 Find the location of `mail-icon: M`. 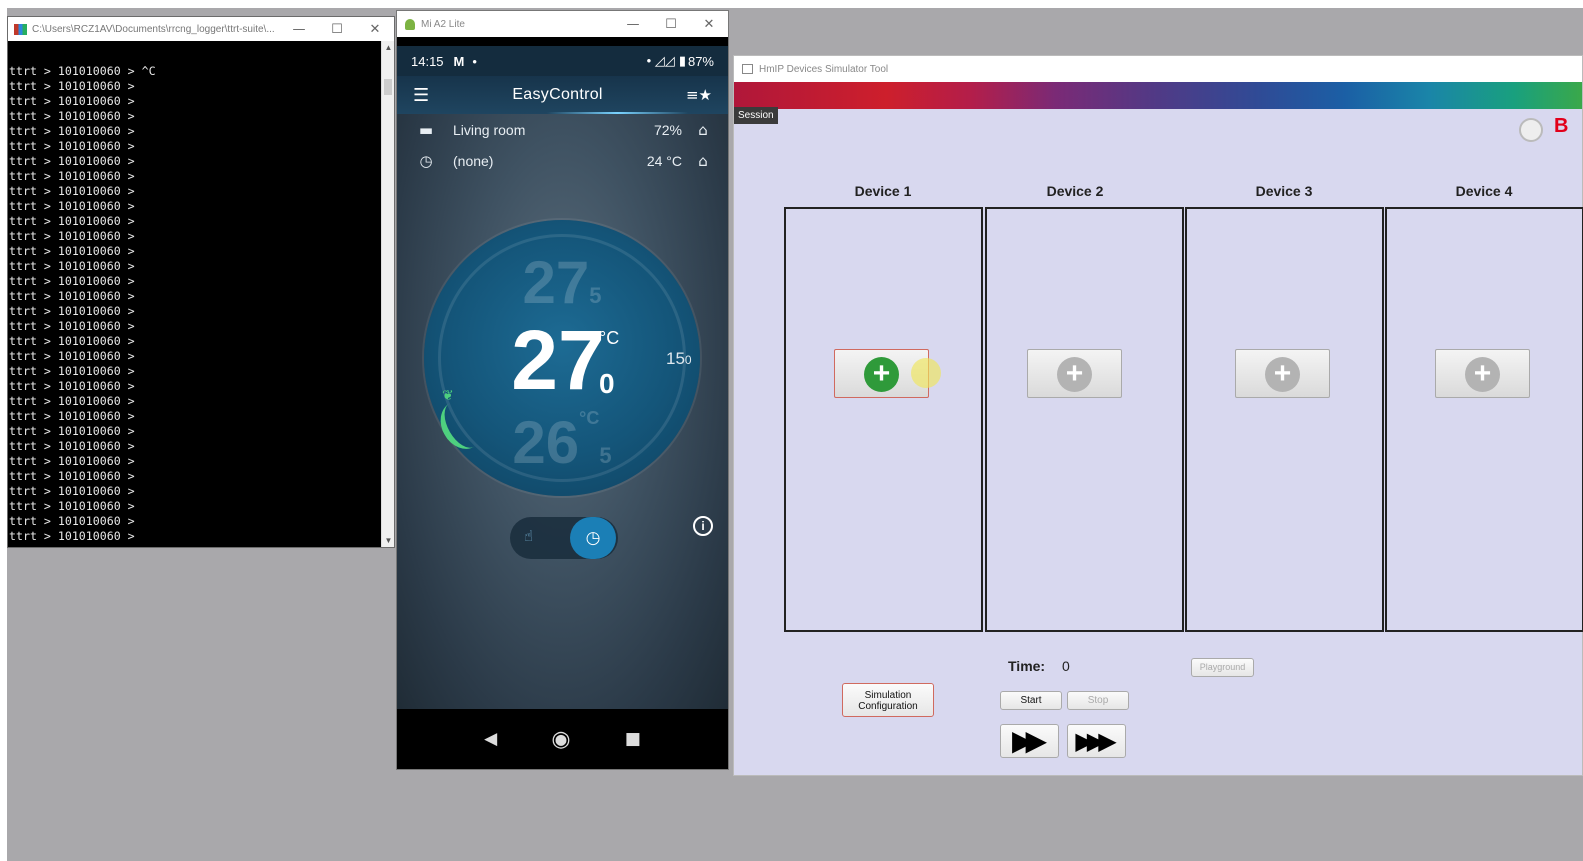

mail-icon: M is located at coordinates (459, 61).